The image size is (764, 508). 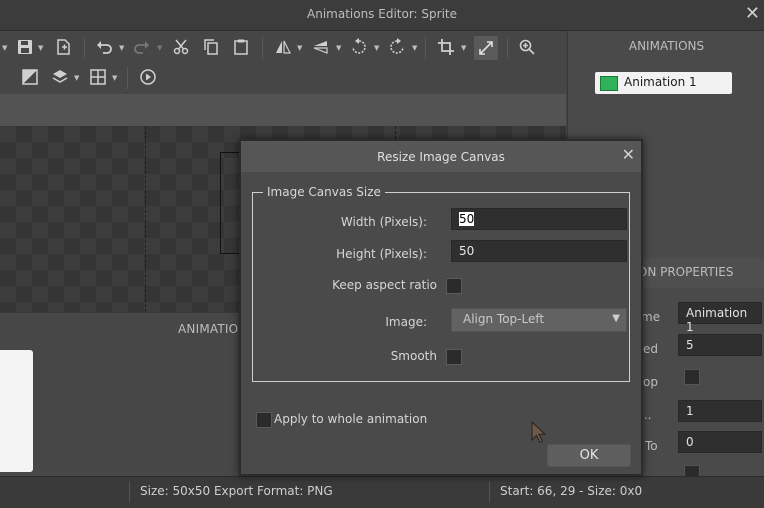 What do you see at coordinates (60, 78) in the screenshot?
I see `layers-icon` at bounding box center [60, 78].